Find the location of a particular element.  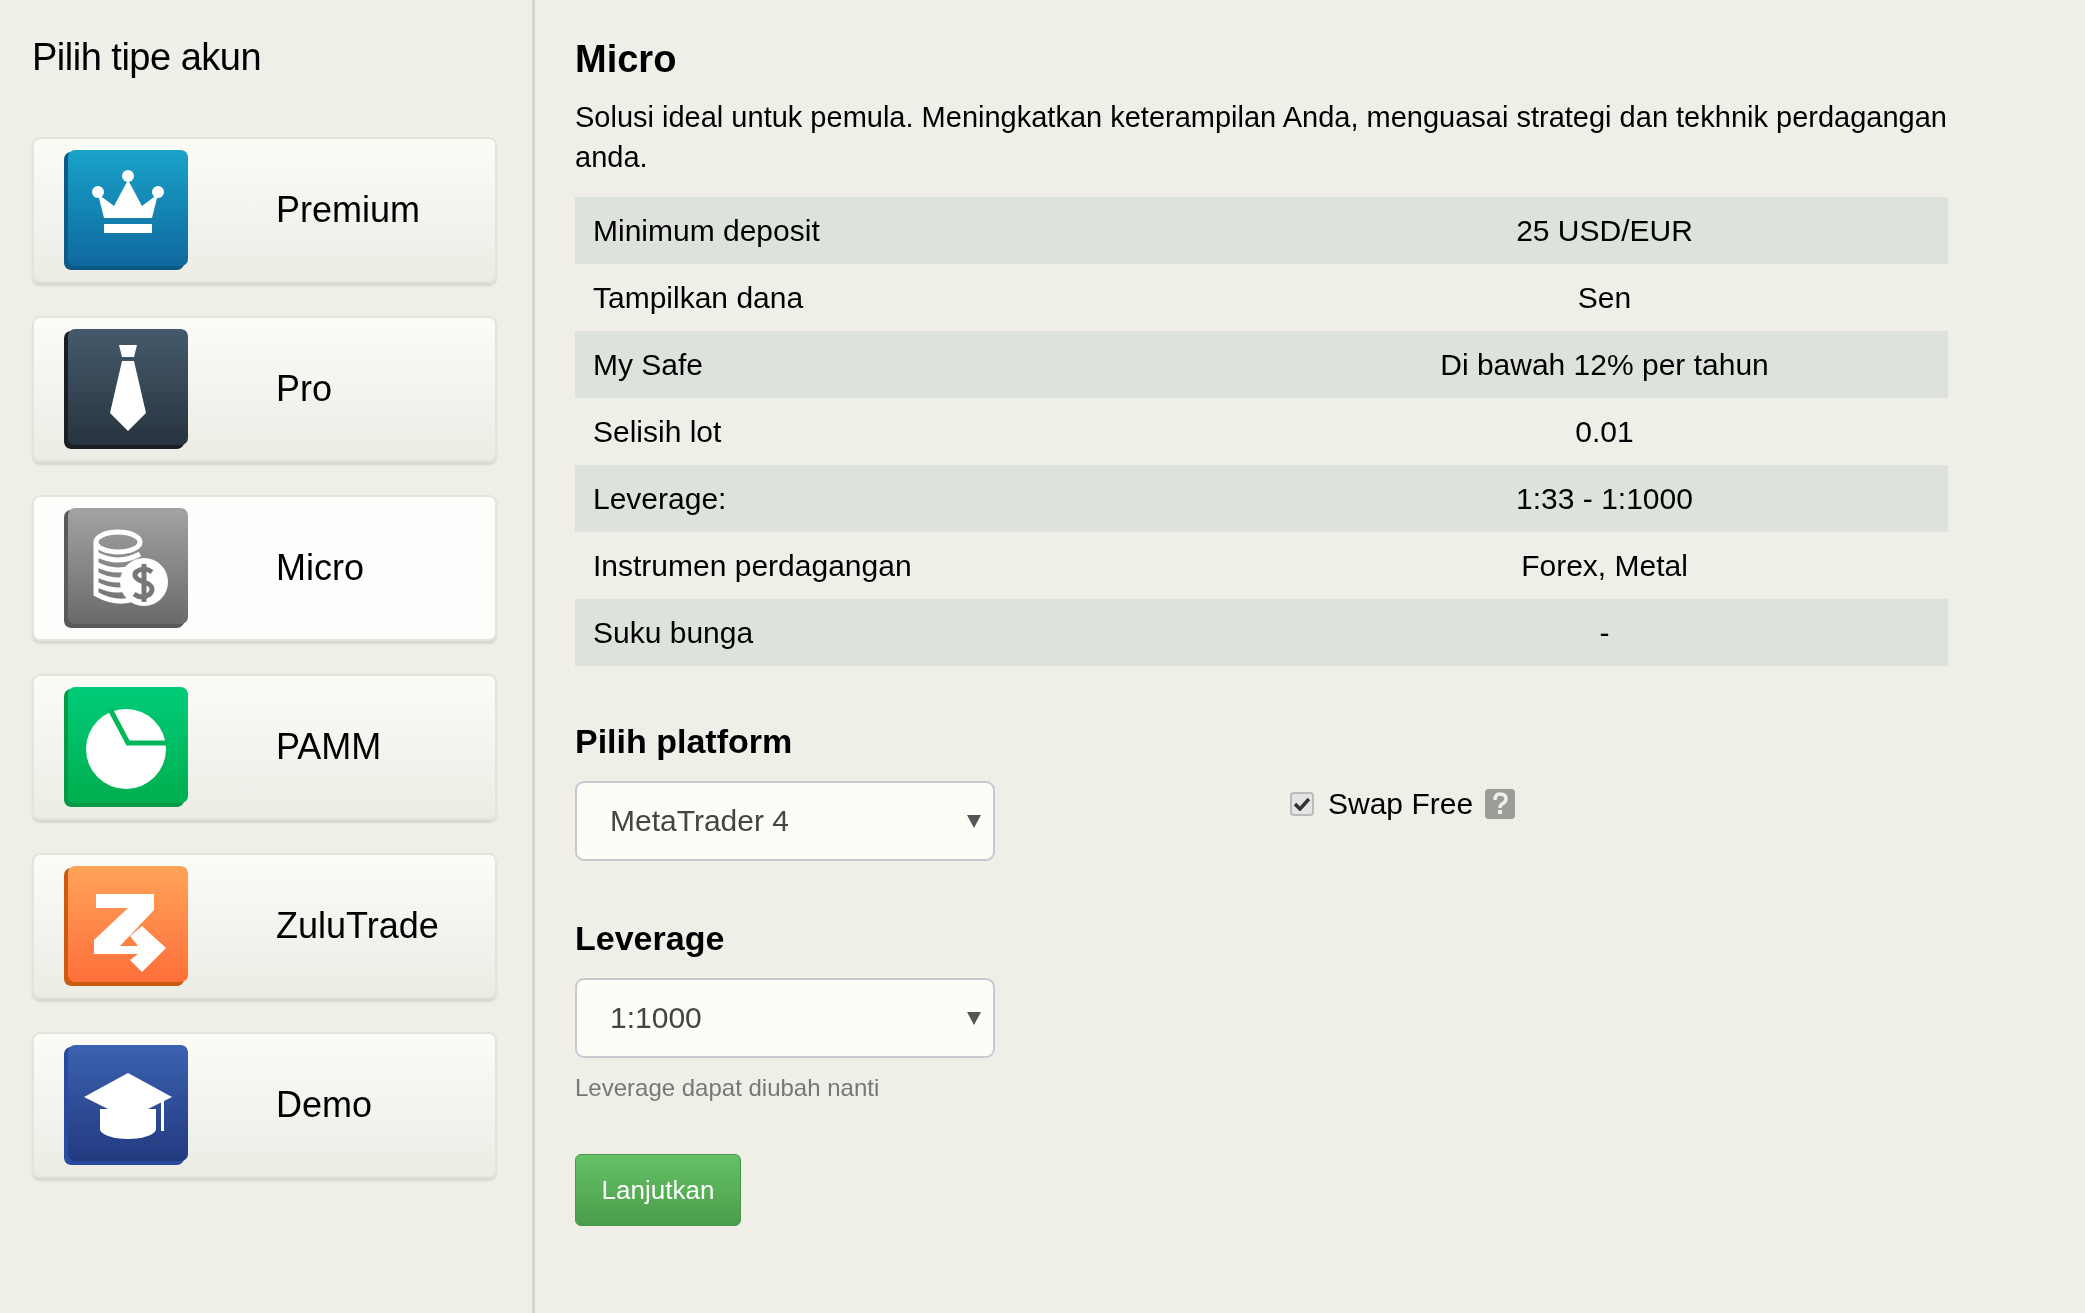

checkbox is located at coordinates (1302, 804).